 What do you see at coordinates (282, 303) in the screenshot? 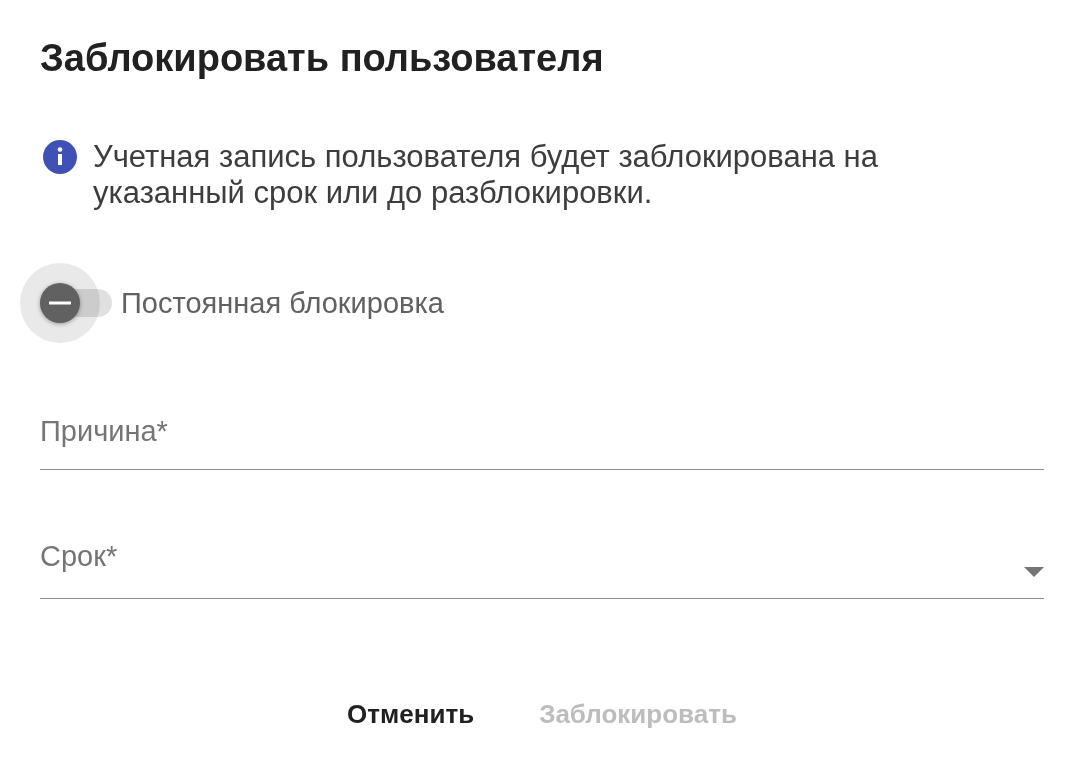
I see `toggle-label: Постоянная блокировка` at bounding box center [282, 303].